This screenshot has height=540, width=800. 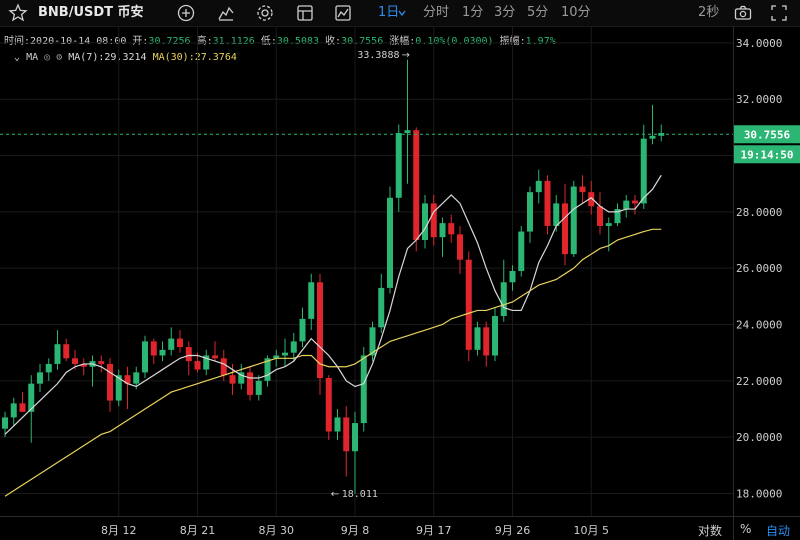 What do you see at coordinates (710, 530) in the screenshot?
I see `log-scale-toggle: 对数` at bounding box center [710, 530].